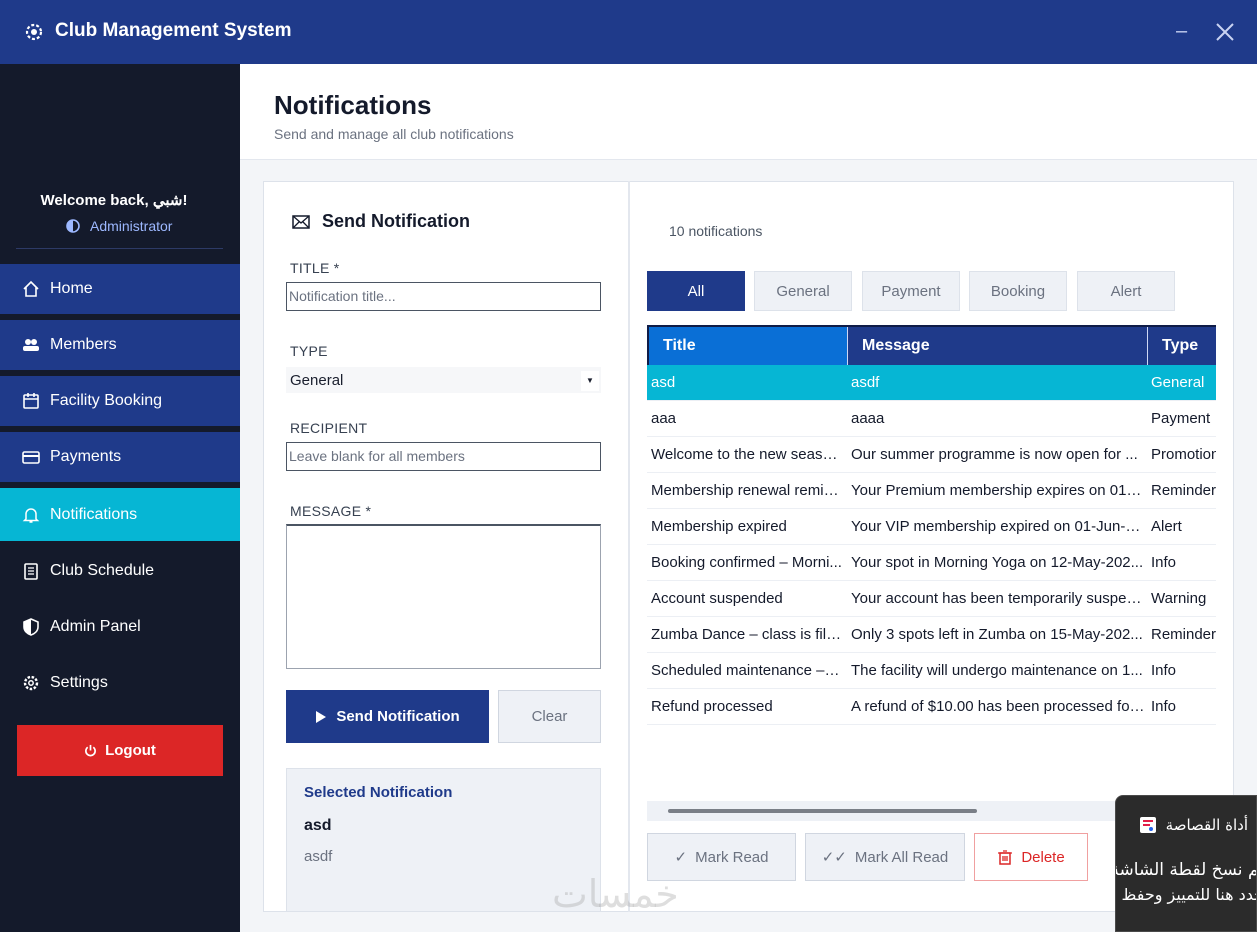  I want to click on filter-all: All, so click(696, 291).